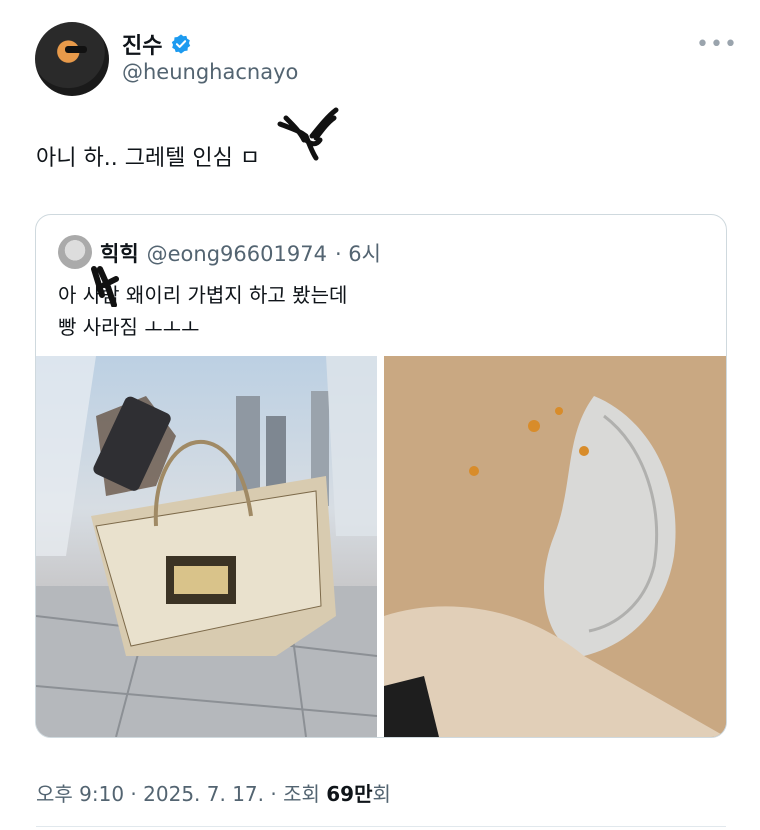 The image size is (760, 830). I want to click on scribble-mark-icon, so click(105, 286).